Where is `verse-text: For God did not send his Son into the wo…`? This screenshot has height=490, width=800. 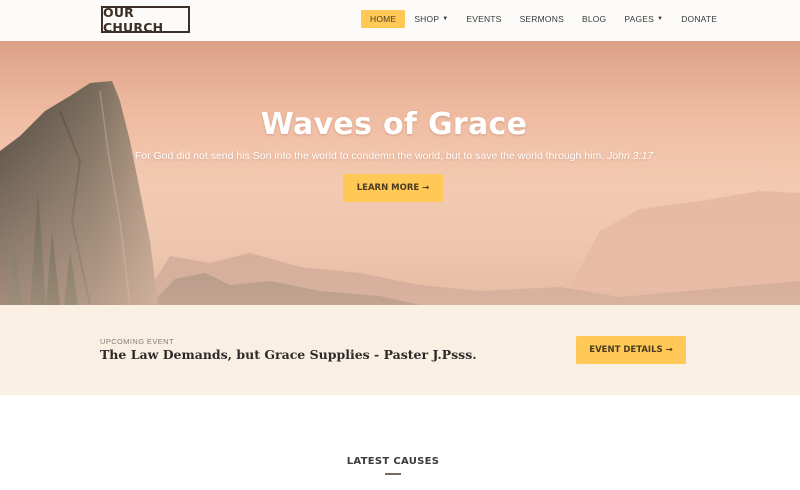
verse-text: For God did not send his Son into the wo… is located at coordinates (369, 156).